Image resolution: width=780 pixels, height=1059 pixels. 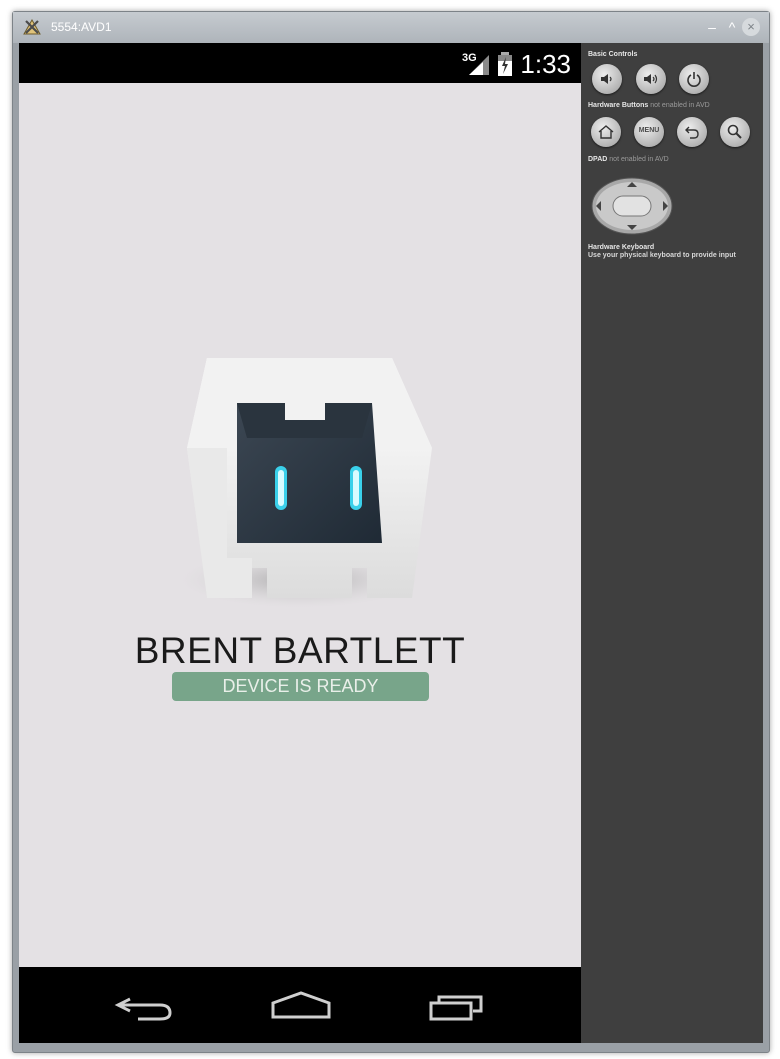 I want to click on volume-up-button, so click(x=651, y=79).